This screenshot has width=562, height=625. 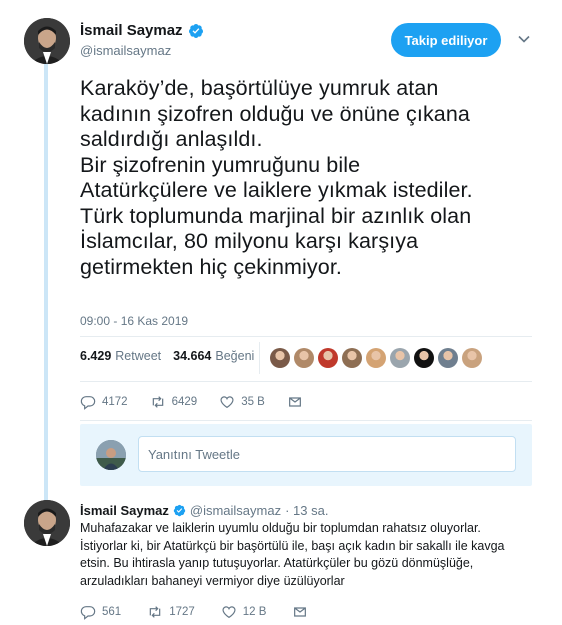 I want to click on like-action: 35 B, so click(x=242, y=402).